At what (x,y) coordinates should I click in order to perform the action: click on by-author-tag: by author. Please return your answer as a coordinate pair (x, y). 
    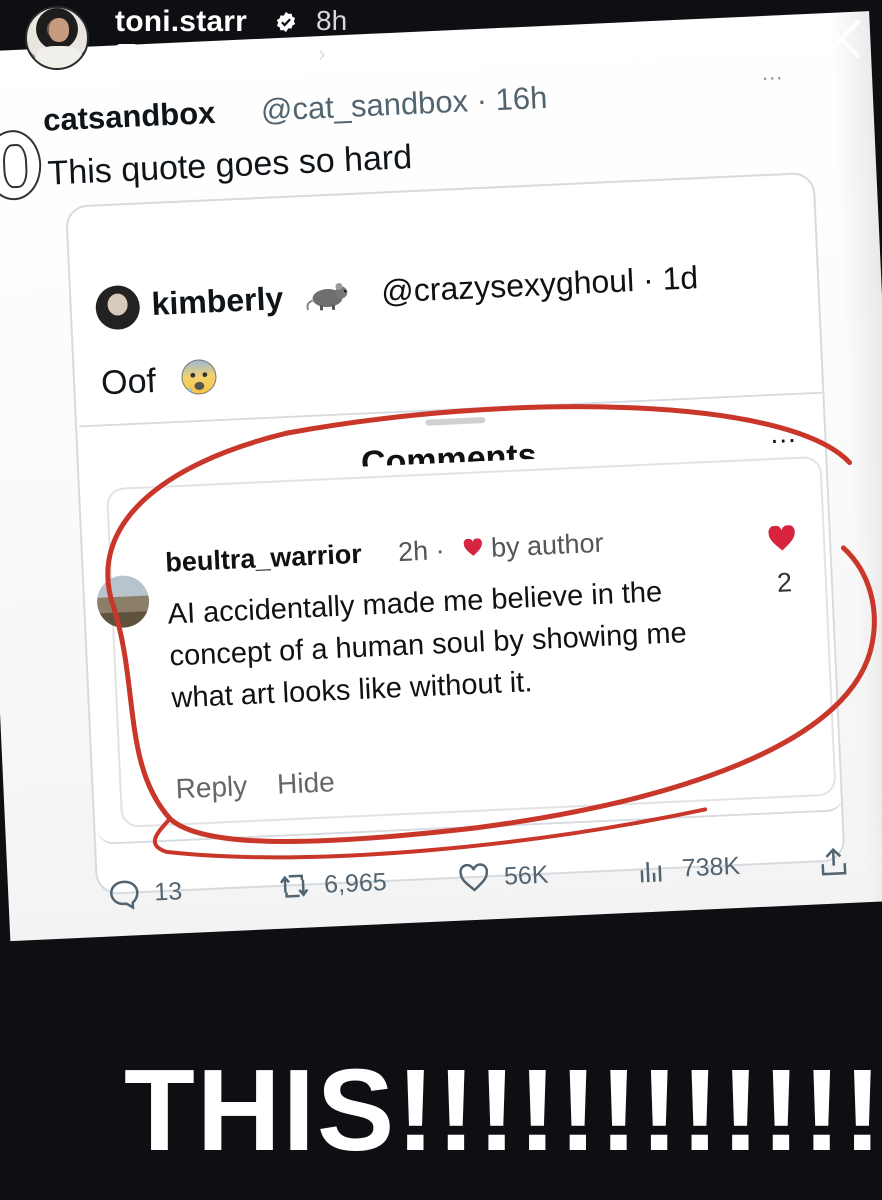
    Looking at the image, I should click on (547, 545).